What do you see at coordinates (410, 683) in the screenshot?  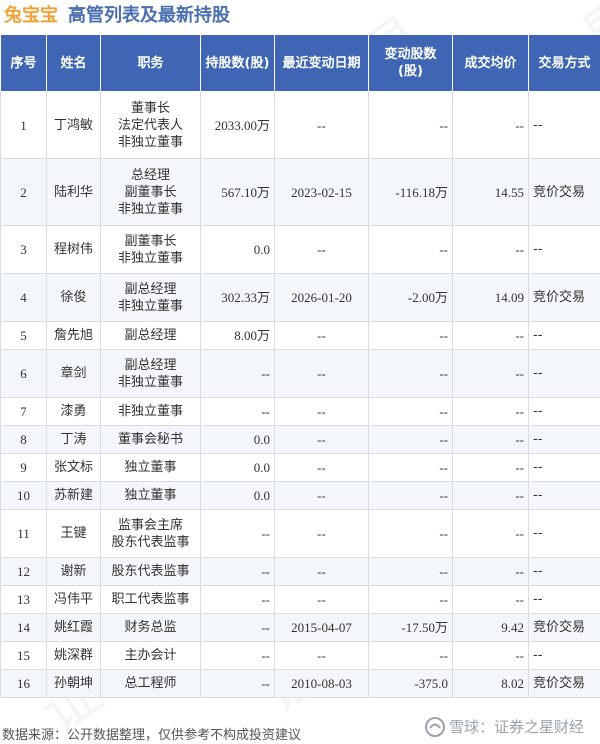 I see `cell-change: -375.0` at bounding box center [410, 683].